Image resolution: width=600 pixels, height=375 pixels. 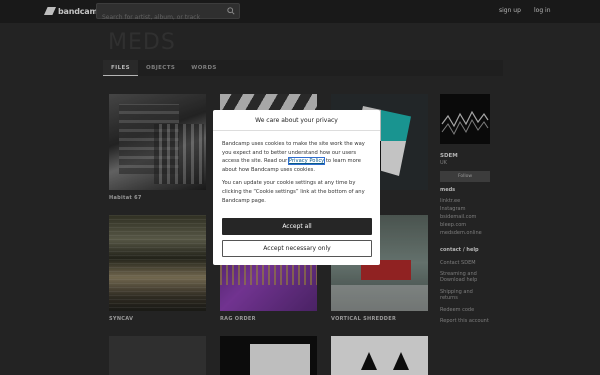 I want to click on cookie-dialog-title: We care about your privacy, so click(x=296, y=120).